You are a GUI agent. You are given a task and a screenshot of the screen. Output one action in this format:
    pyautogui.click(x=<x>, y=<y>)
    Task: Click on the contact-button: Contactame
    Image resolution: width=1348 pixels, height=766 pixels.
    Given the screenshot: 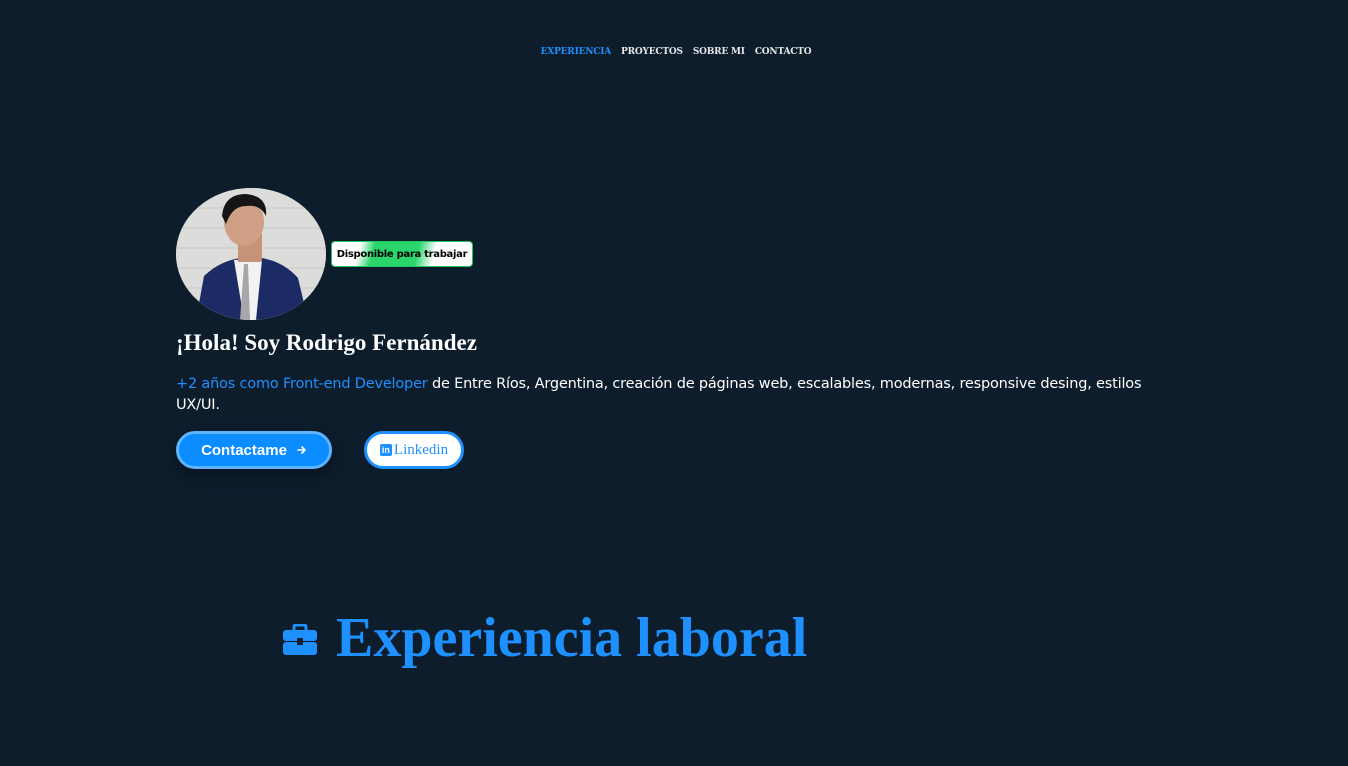 What is the action you would take?
    pyautogui.click(x=254, y=450)
    